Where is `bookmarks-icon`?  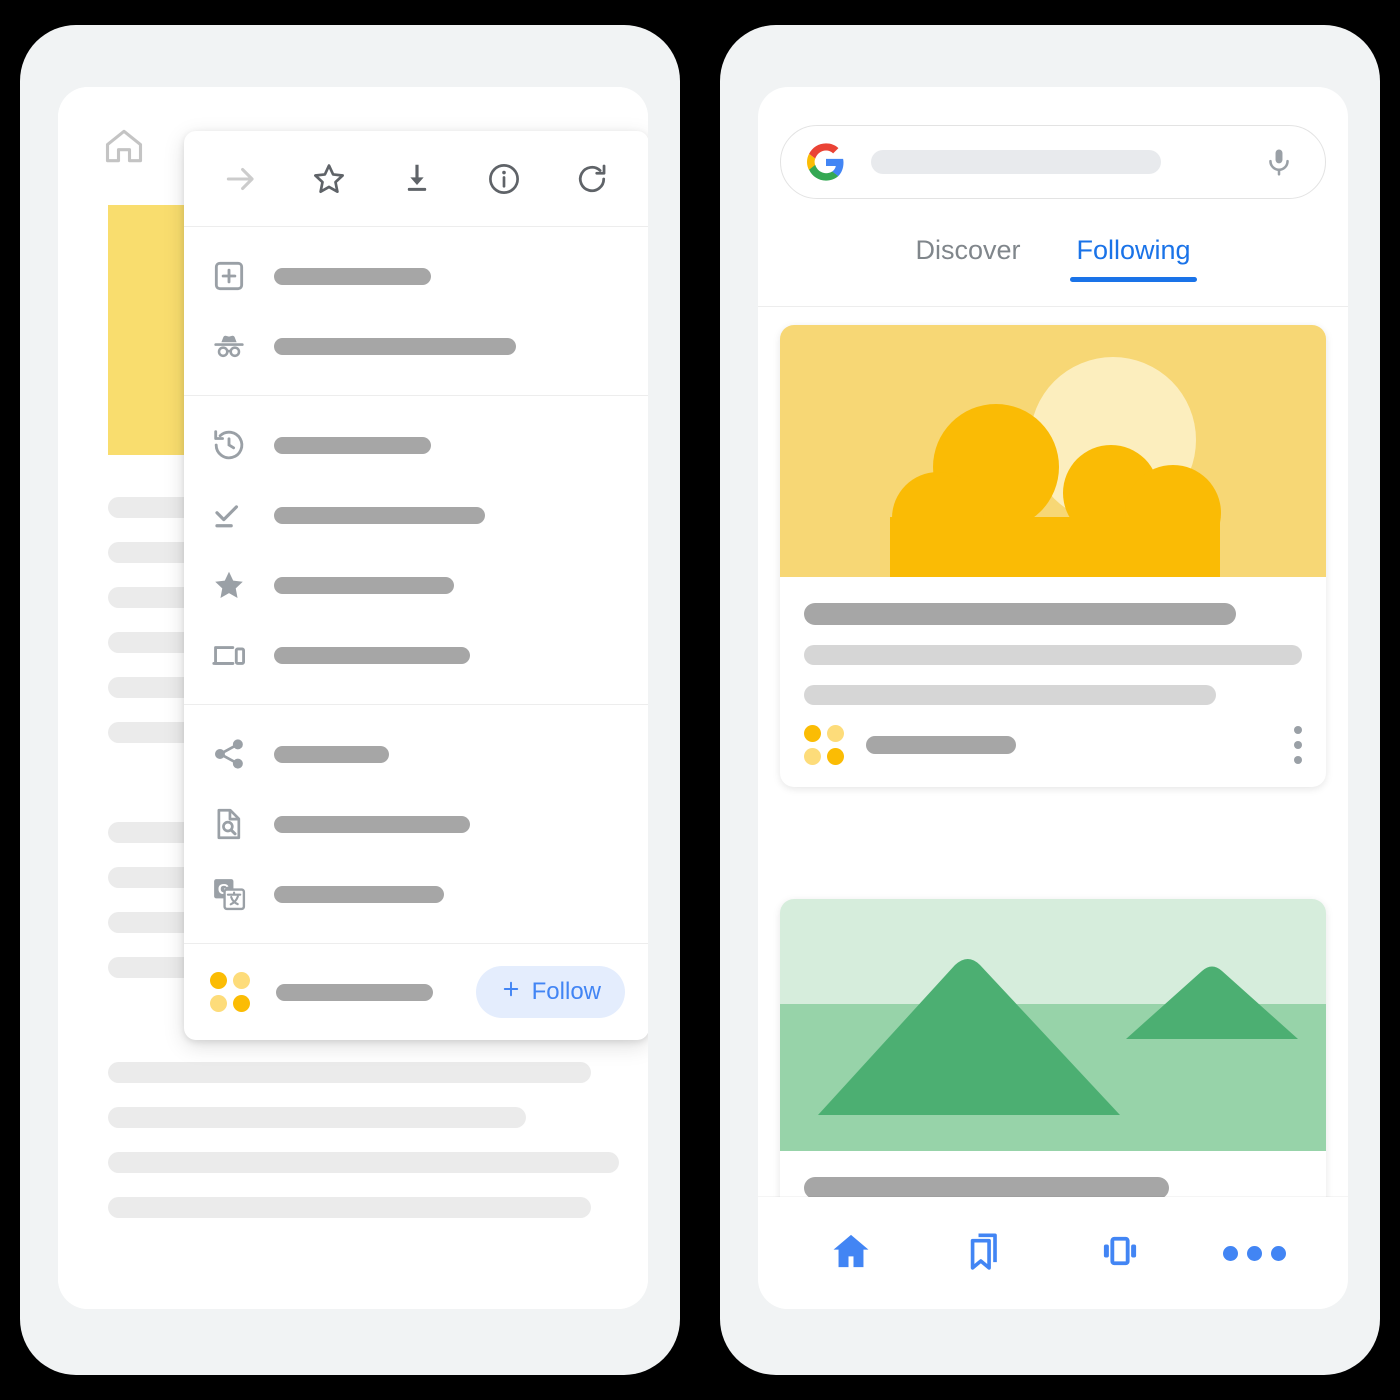
bookmarks-icon is located at coordinates (986, 1253).